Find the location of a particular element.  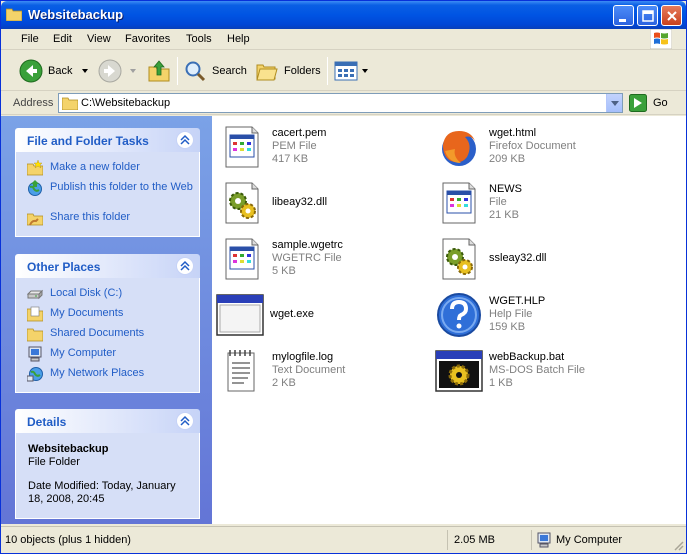

file-item: wget.html Firefox Document 209 KB is located at coordinates (545, 148).